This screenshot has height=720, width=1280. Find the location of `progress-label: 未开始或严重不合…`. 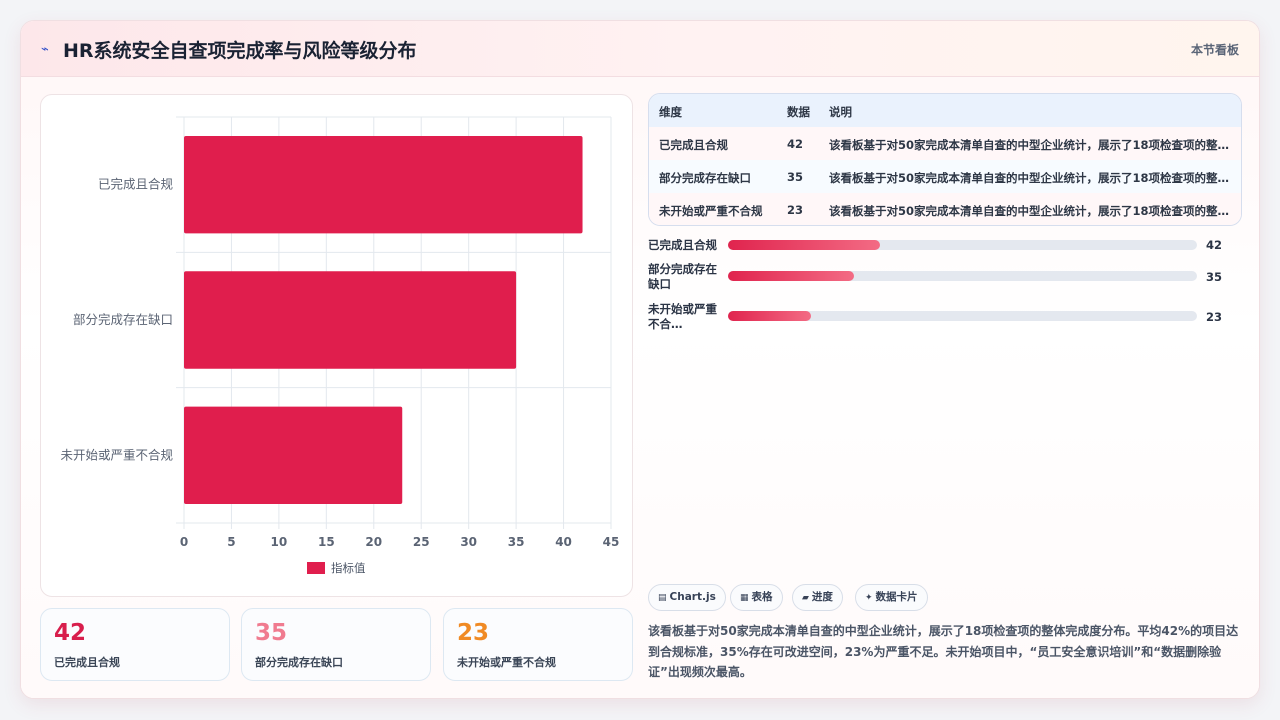

progress-label: 未开始或严重不合… is located at coordinates (682, 316).